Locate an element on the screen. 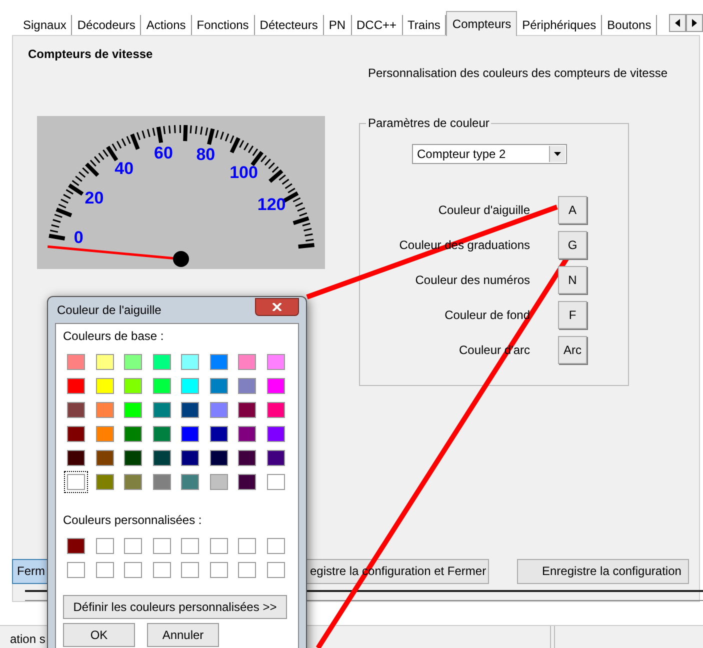 The image size is (703, 648). gauge-number: 60 is located at coordinates (163, 153).